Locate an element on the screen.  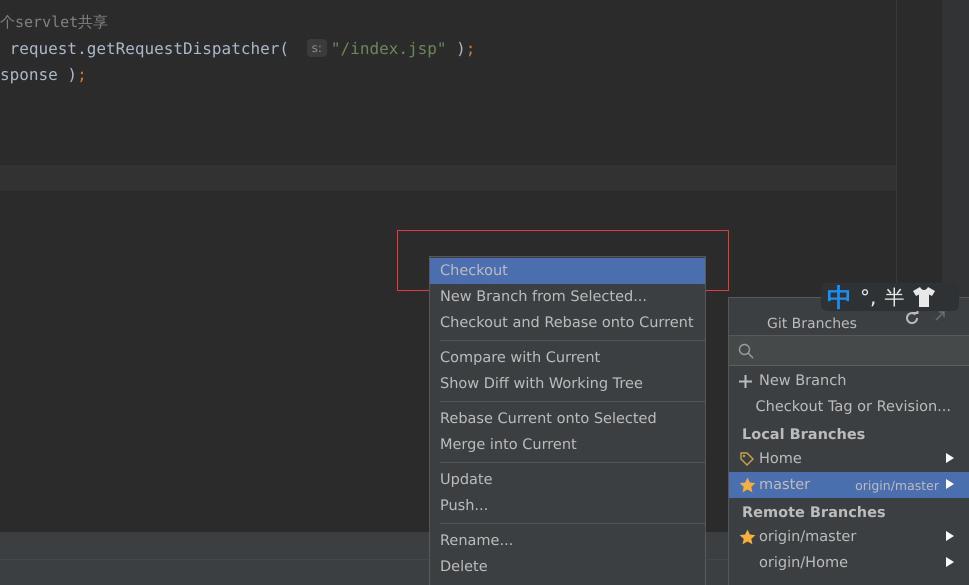
menu-item: Rebase Current onto Selected is located at coordinates (567, 419).